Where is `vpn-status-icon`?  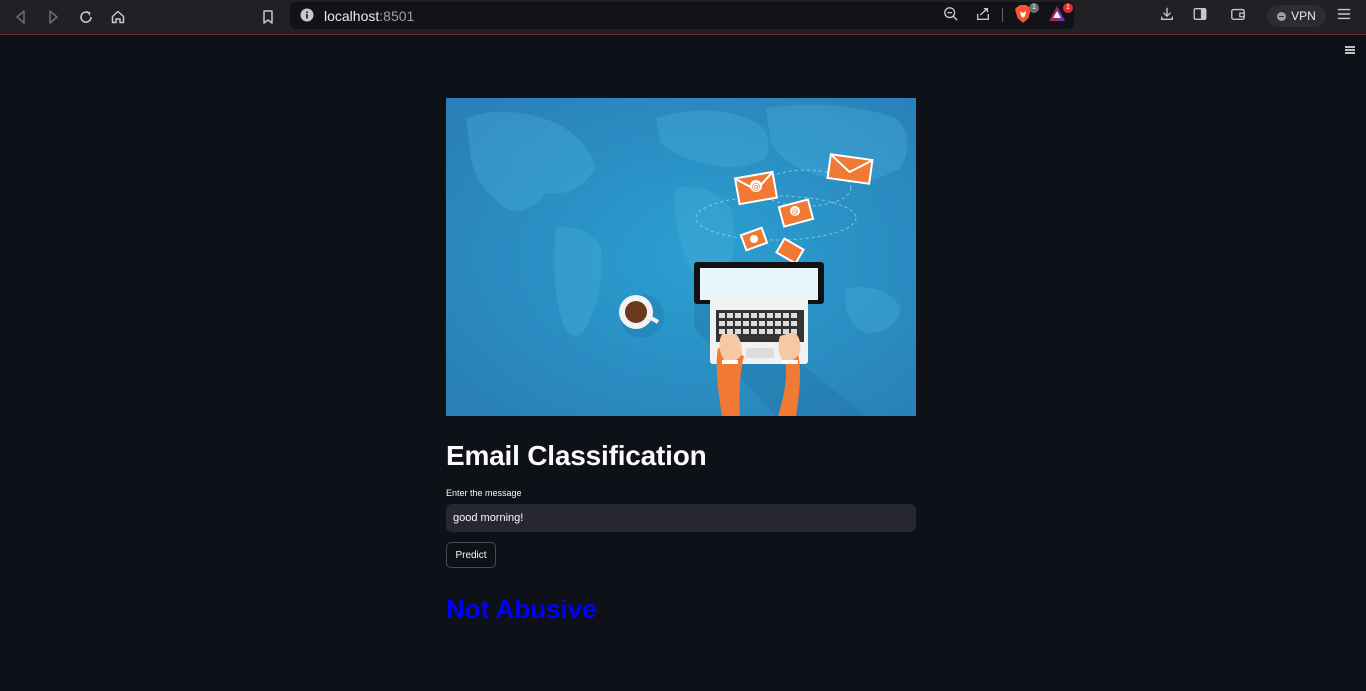
vpn-status-icon is located at coordinates (1282, 16).